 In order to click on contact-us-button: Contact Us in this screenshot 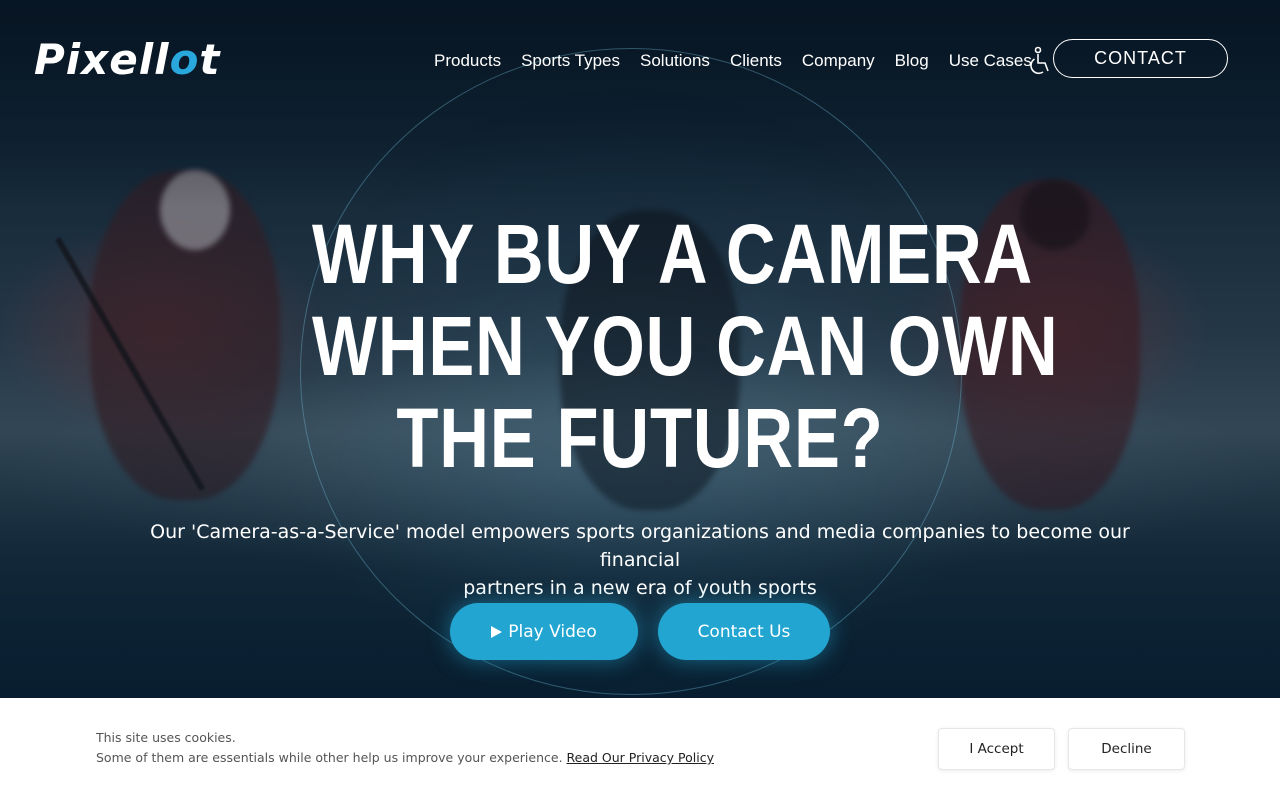, I will do `click(744, 631)`.